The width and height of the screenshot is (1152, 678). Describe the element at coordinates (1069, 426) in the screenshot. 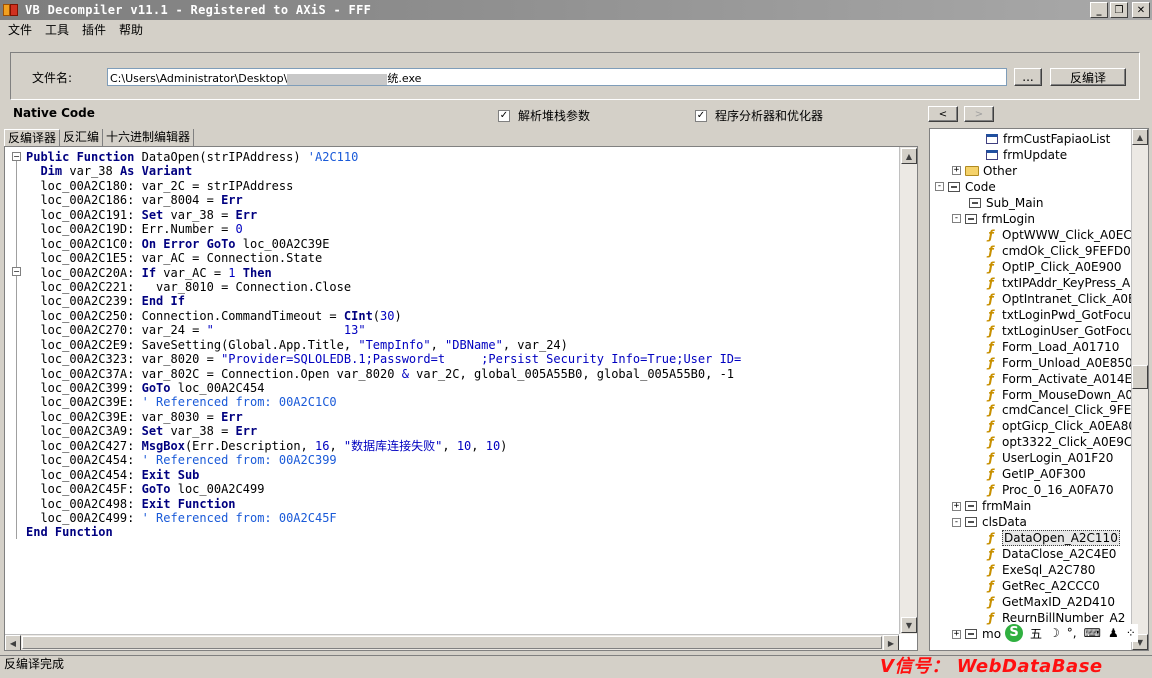

I see `tree-item-label: optGicp_Click_A0EA80` at that location.